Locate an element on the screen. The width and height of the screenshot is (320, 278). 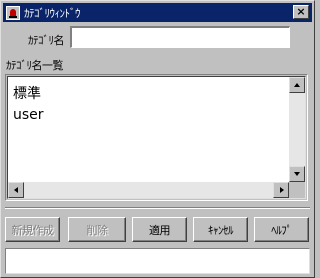
scrollbar-corner is located at coordinates (297, 190).